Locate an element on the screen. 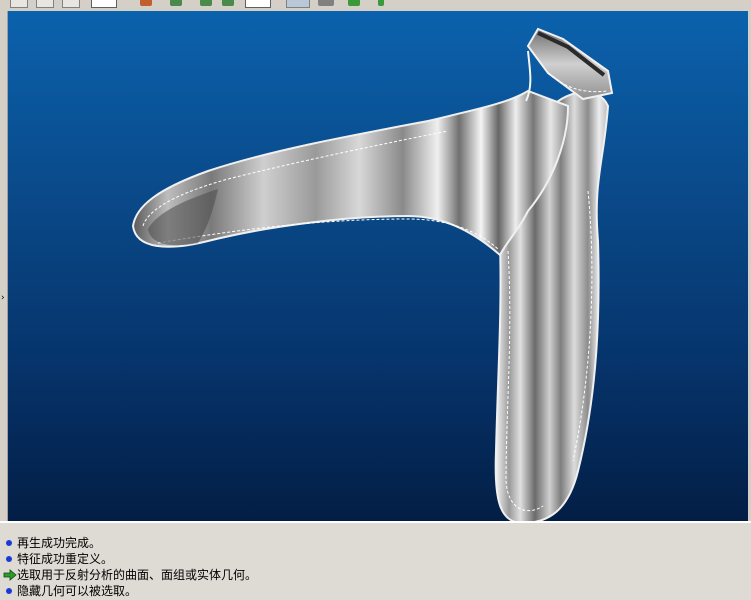  left-panel-splitter: › is located at coordinates (4, 266).